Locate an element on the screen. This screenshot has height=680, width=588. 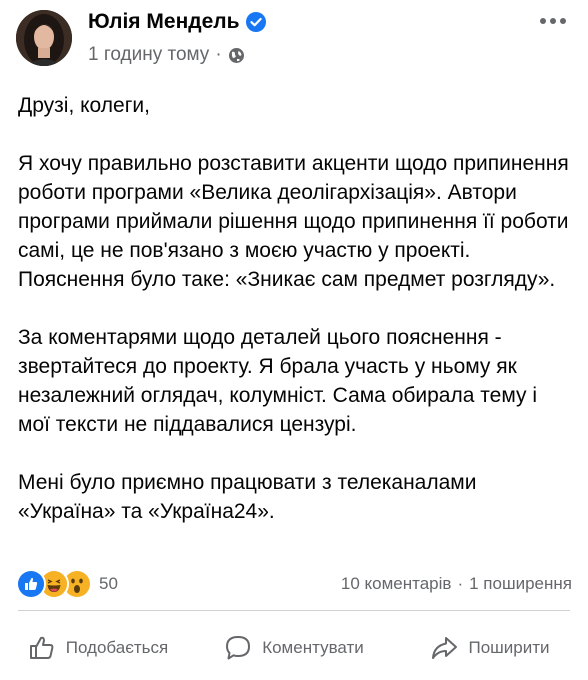
engagement-counts: 10 коментарів · 1 поширення is located at coordinates (456, 584).